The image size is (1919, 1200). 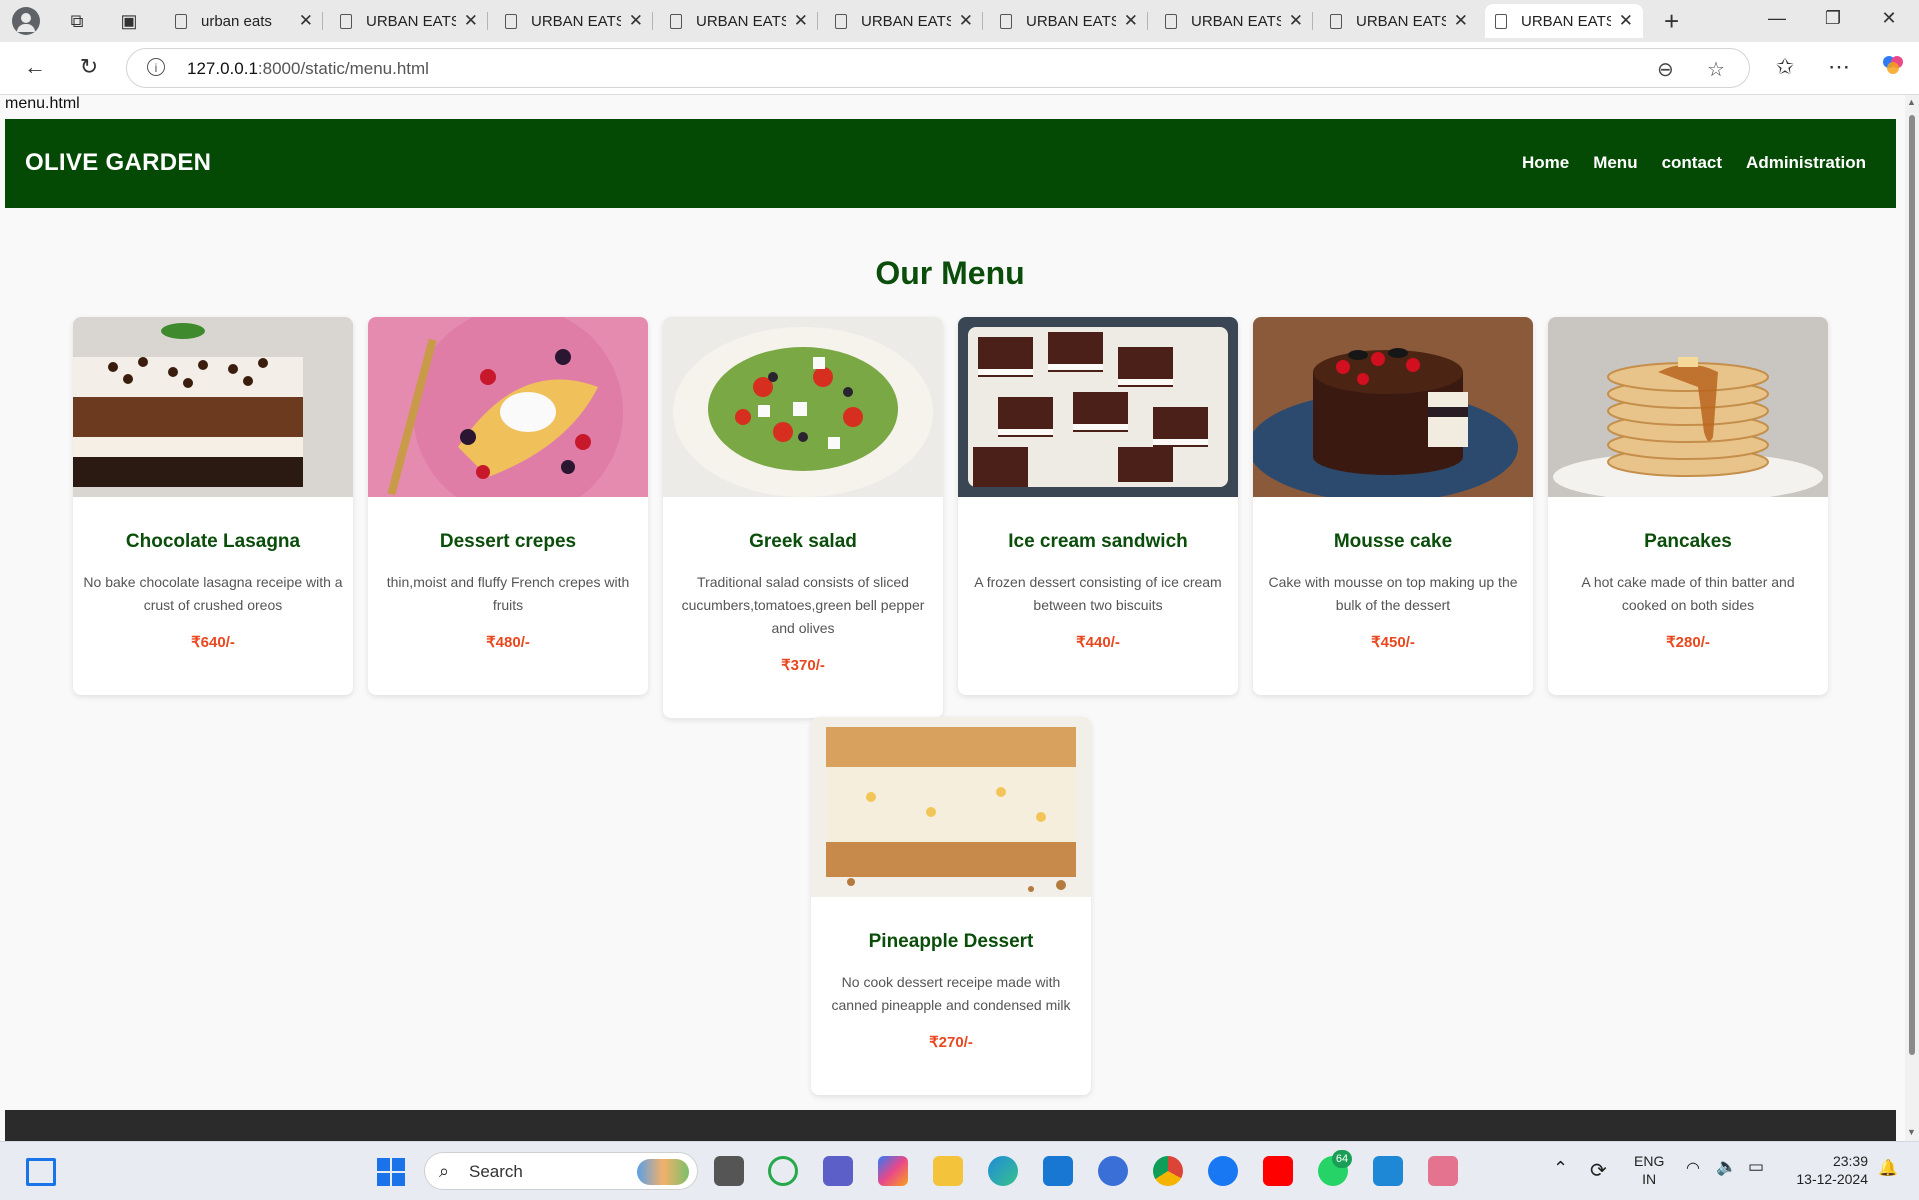 What do you see at coordinates (156, 67) in the screenshot?
I see `site-info-icon: i` at bounding box center [156, 67].